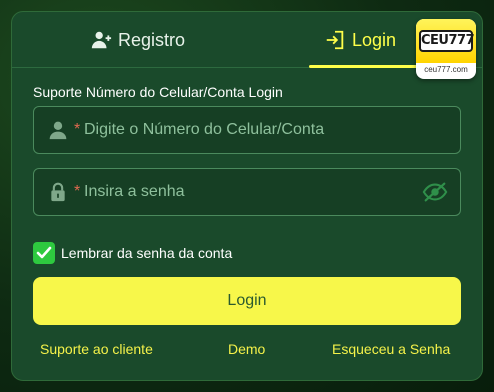 The image size is (494, 392). I want to click on password-required-marker: *, so click(77, 191).